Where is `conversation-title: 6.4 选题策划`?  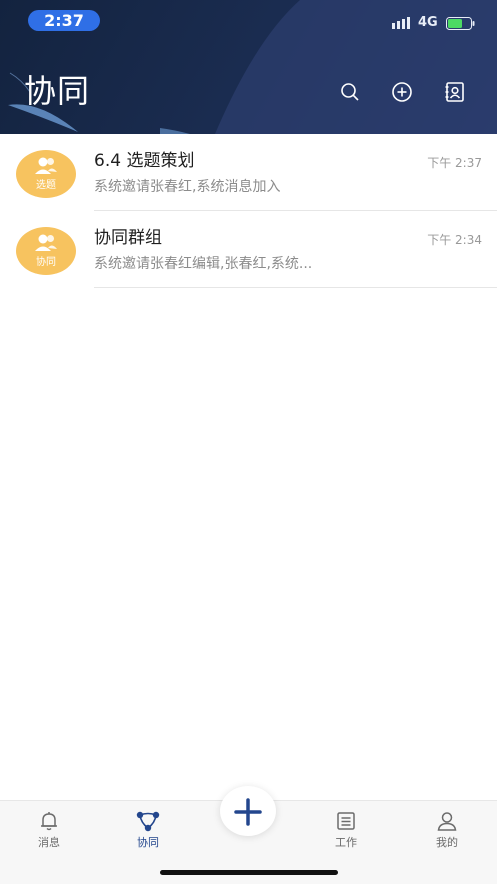
conversation-title: 6.4 选题策划 is located at coordinates (144, 161).